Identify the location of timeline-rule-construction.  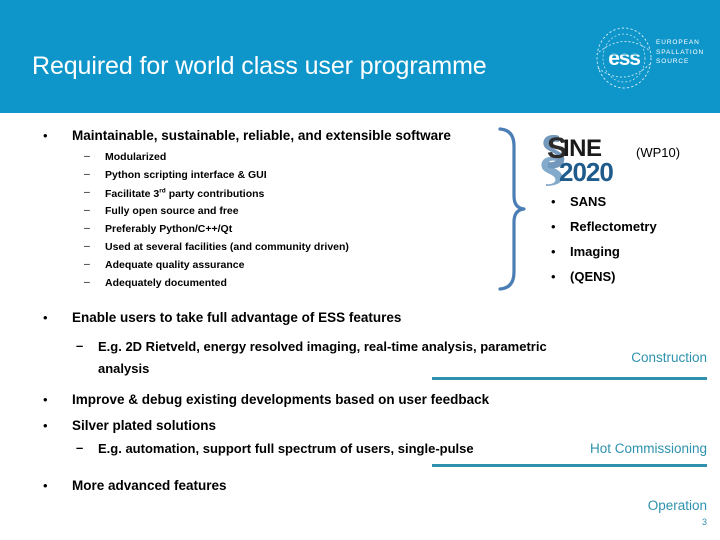
(569, 378).